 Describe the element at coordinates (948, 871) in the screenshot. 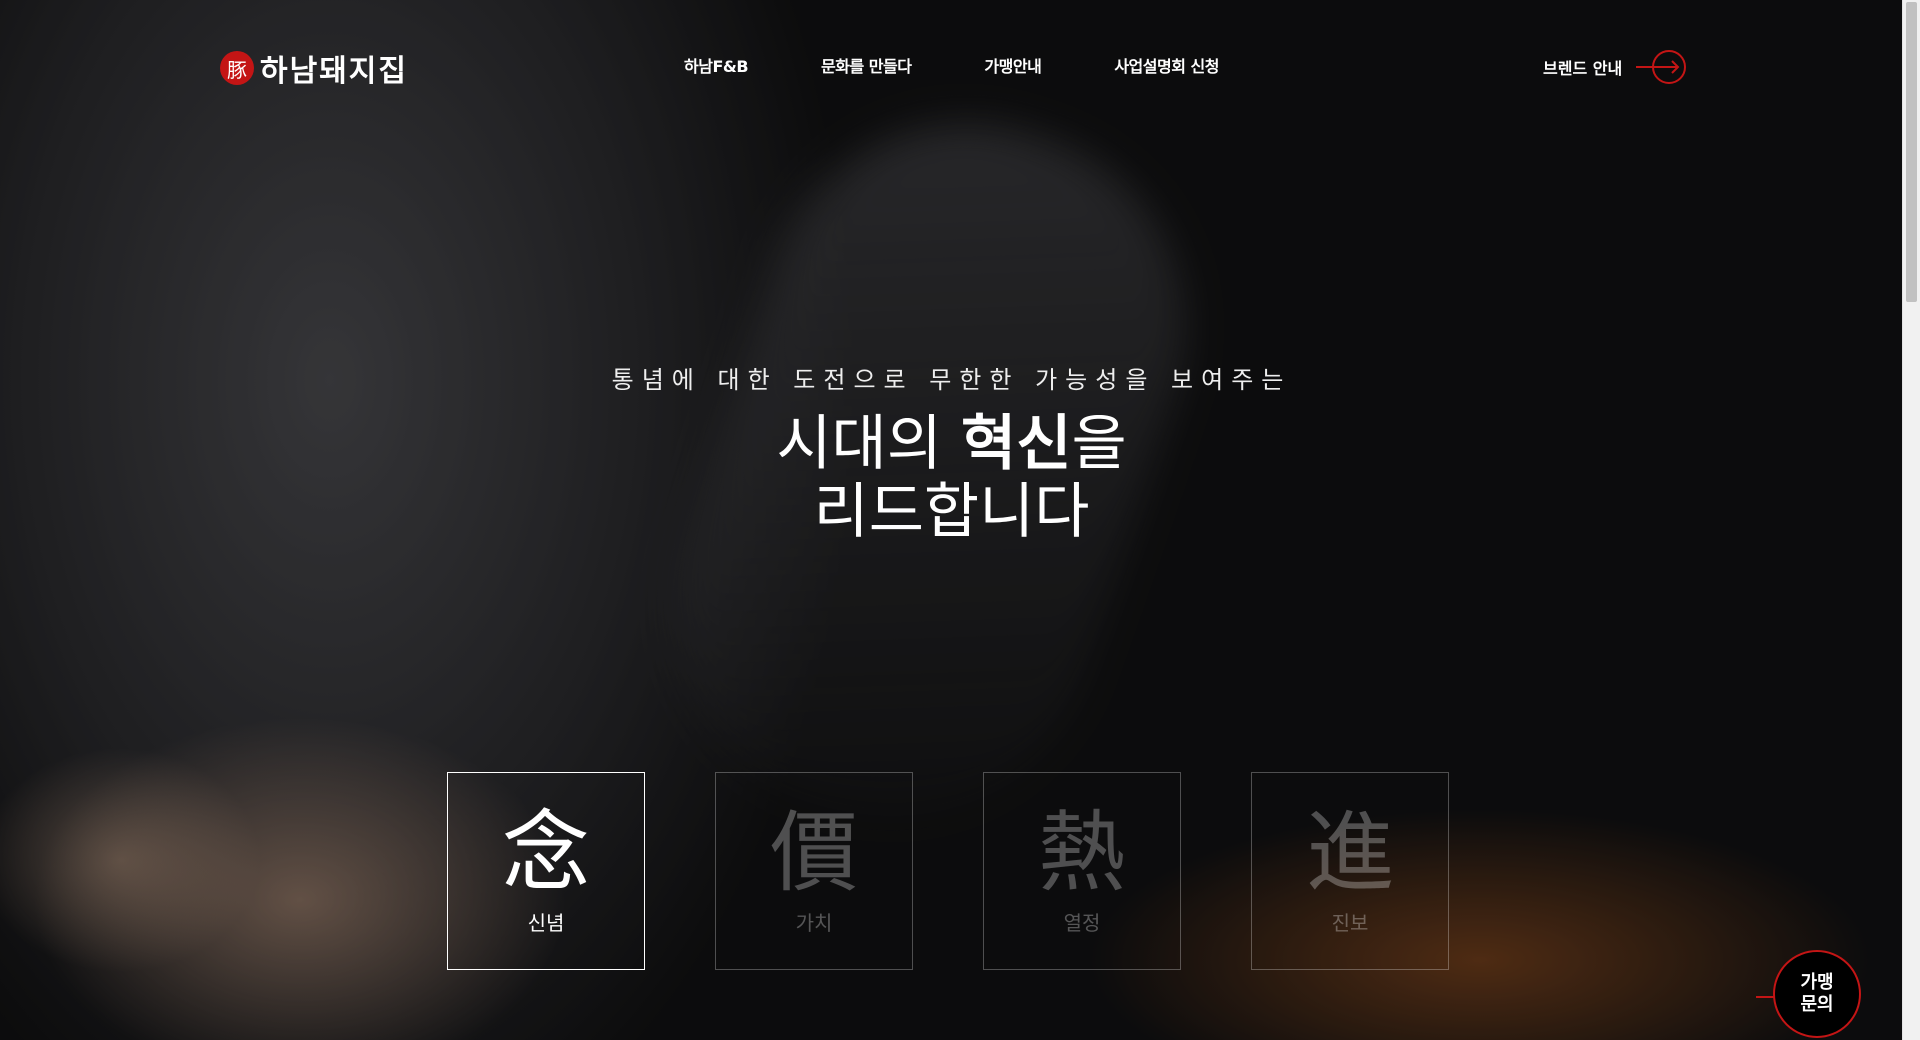

I see `core-values: 念 신념 價 가치 熱 열정 進 진보` at that location.